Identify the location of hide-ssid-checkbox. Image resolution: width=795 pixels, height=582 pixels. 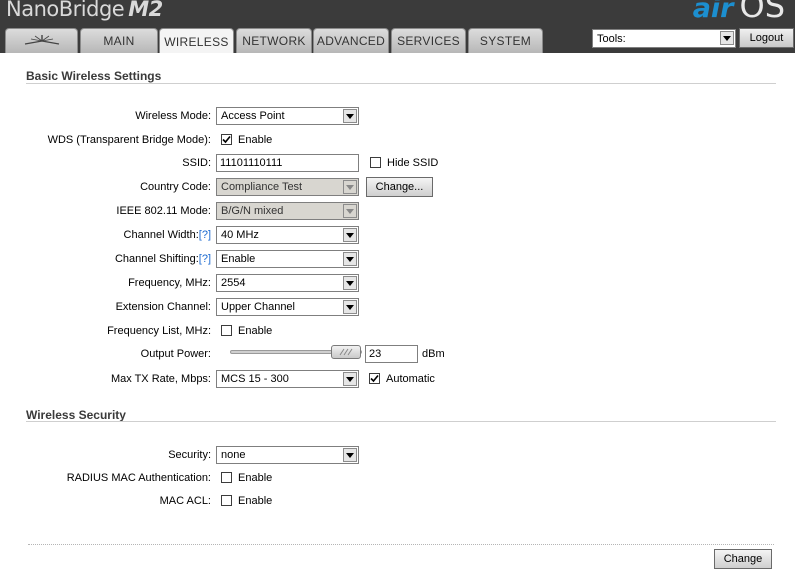
(375, 162).